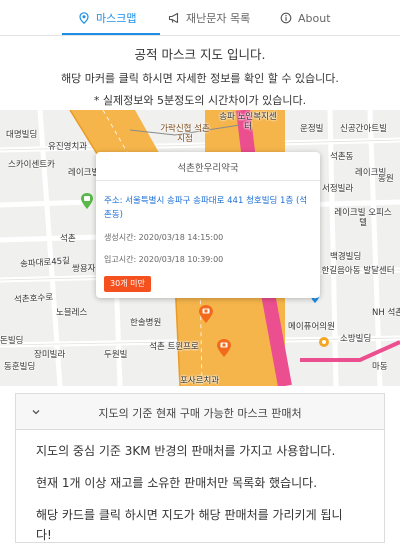 Image resolution: width=400 pixels, height=546 pixels. What do you see at coordinates (84, 18) in the screenshot?
I see `map-pin-icon` at bounding box center [84, 18].